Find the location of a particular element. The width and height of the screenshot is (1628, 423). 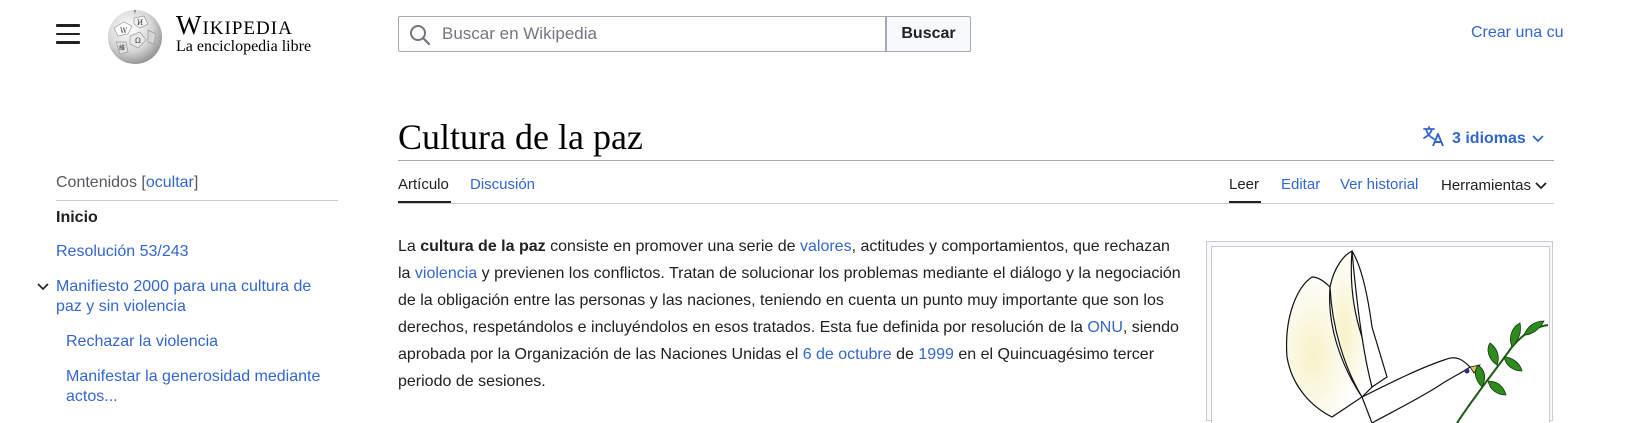

wordmark-text: Wikipedia is located at coordinates (234, 25).